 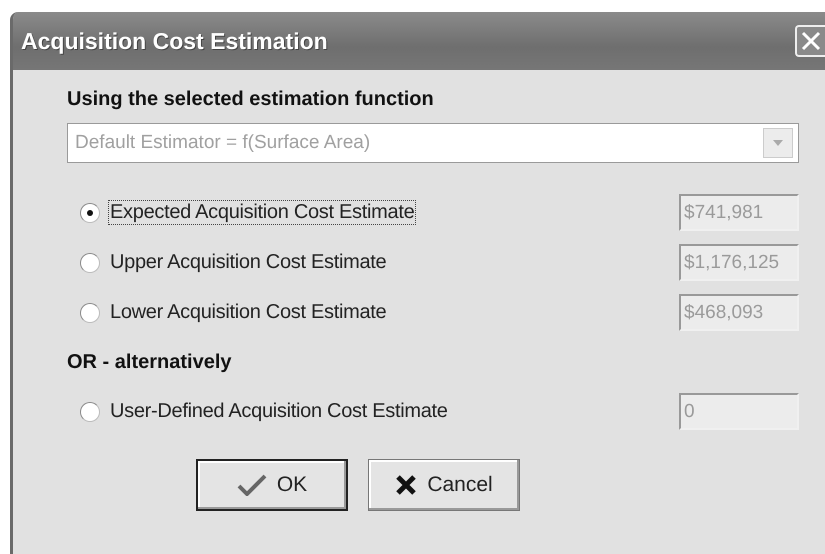 What do you see at coordinates (248, 262) in the screenshot?
I see `option-label: Upper Acquisition Cost Estimate` at bounding box center [248, 262].